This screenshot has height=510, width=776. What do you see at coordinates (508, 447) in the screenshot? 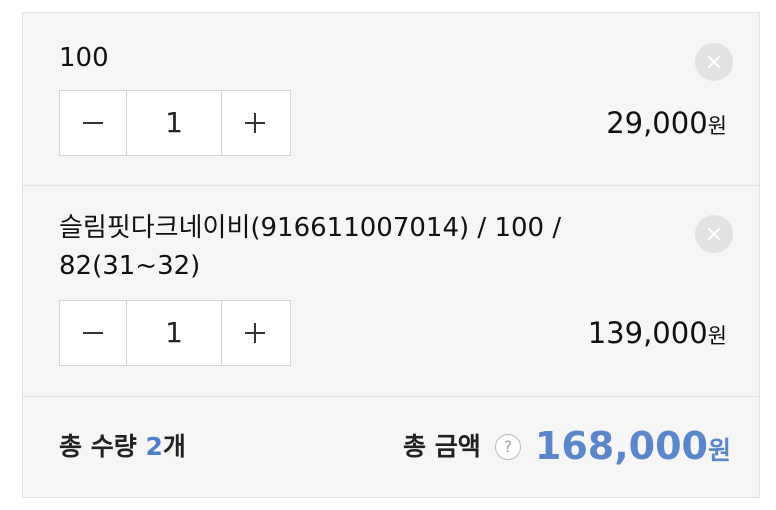
I see `question-icon: ?` at bounding box center [508, 447].